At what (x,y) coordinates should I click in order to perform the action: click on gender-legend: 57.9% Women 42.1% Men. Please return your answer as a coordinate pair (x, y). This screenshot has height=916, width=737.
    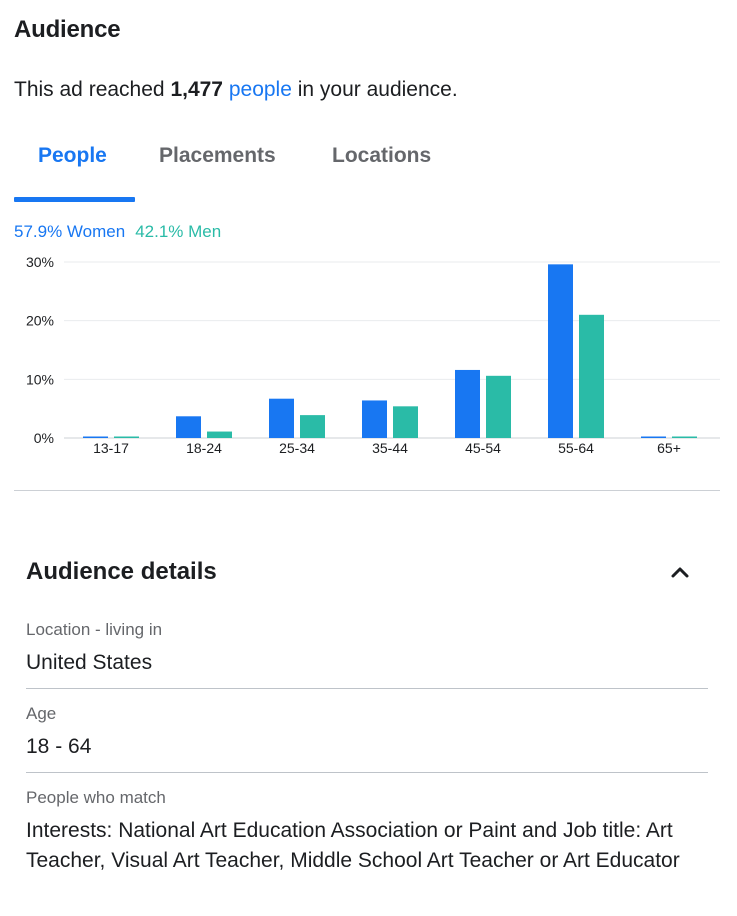
    Looking at the image, I should click on (117, 232).